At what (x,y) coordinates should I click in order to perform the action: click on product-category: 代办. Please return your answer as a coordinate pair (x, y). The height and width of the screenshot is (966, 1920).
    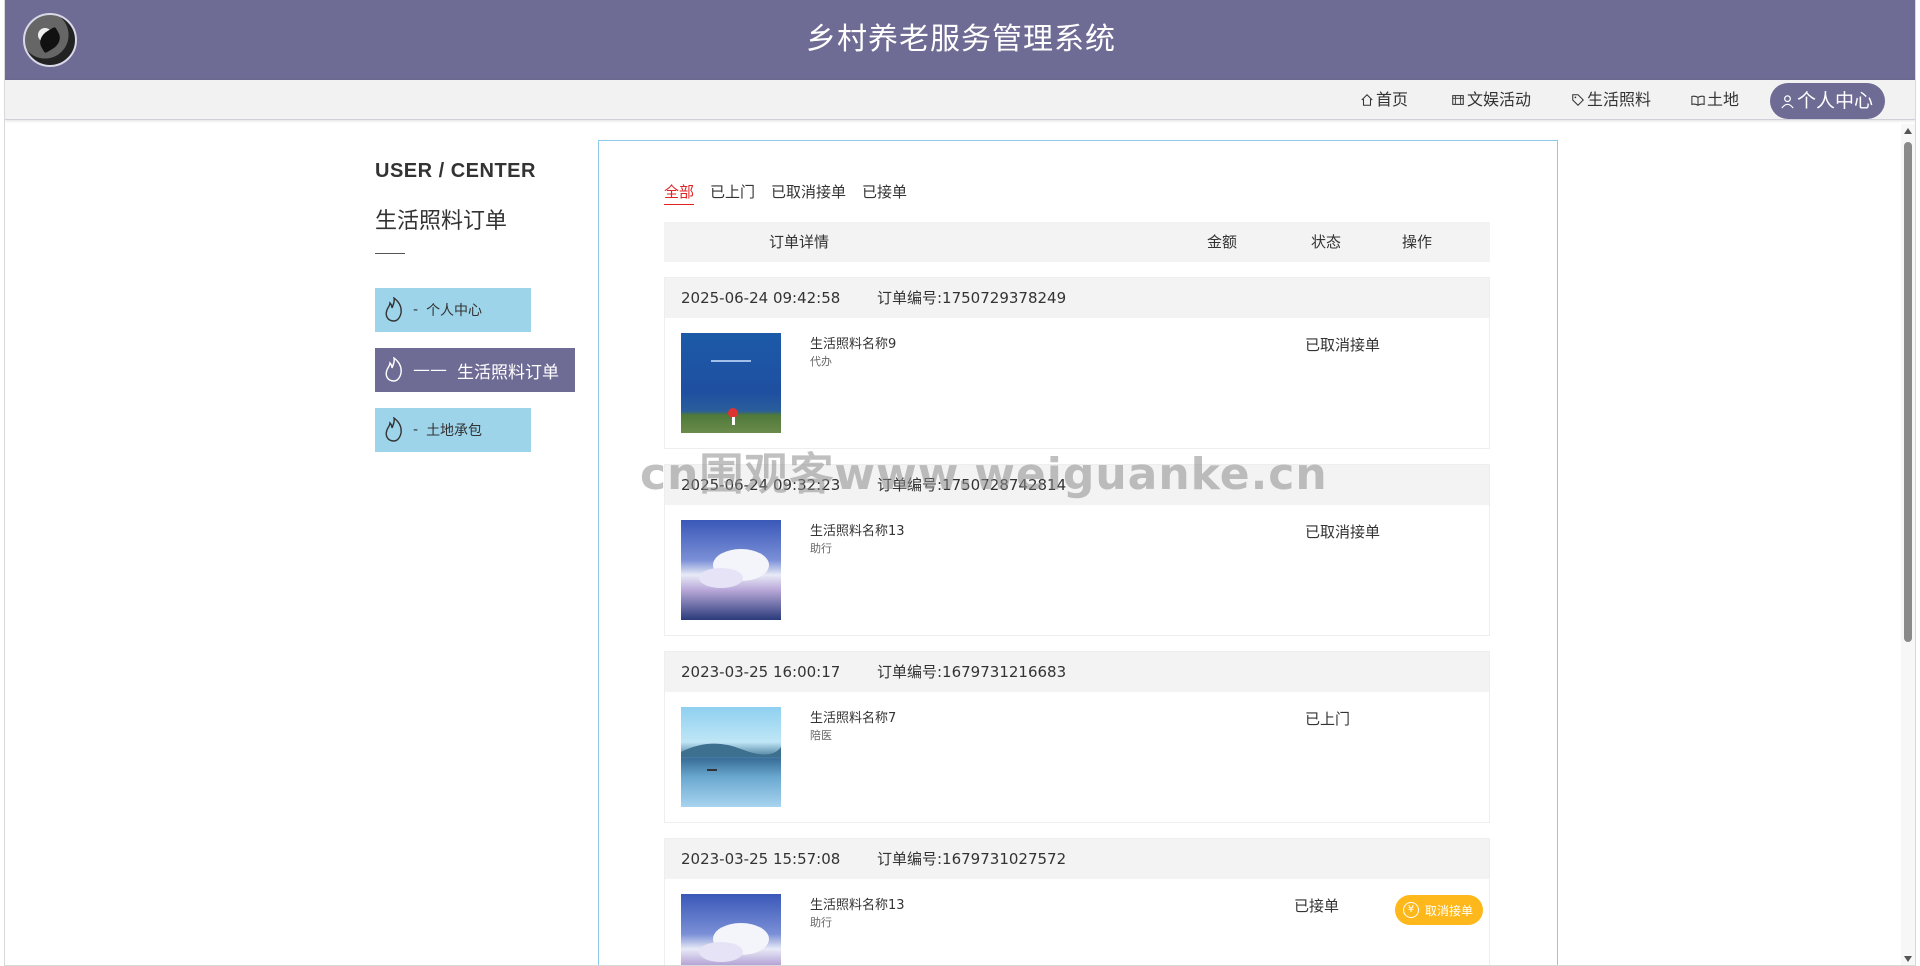
    Looking at the image, I should click on (821, 361).